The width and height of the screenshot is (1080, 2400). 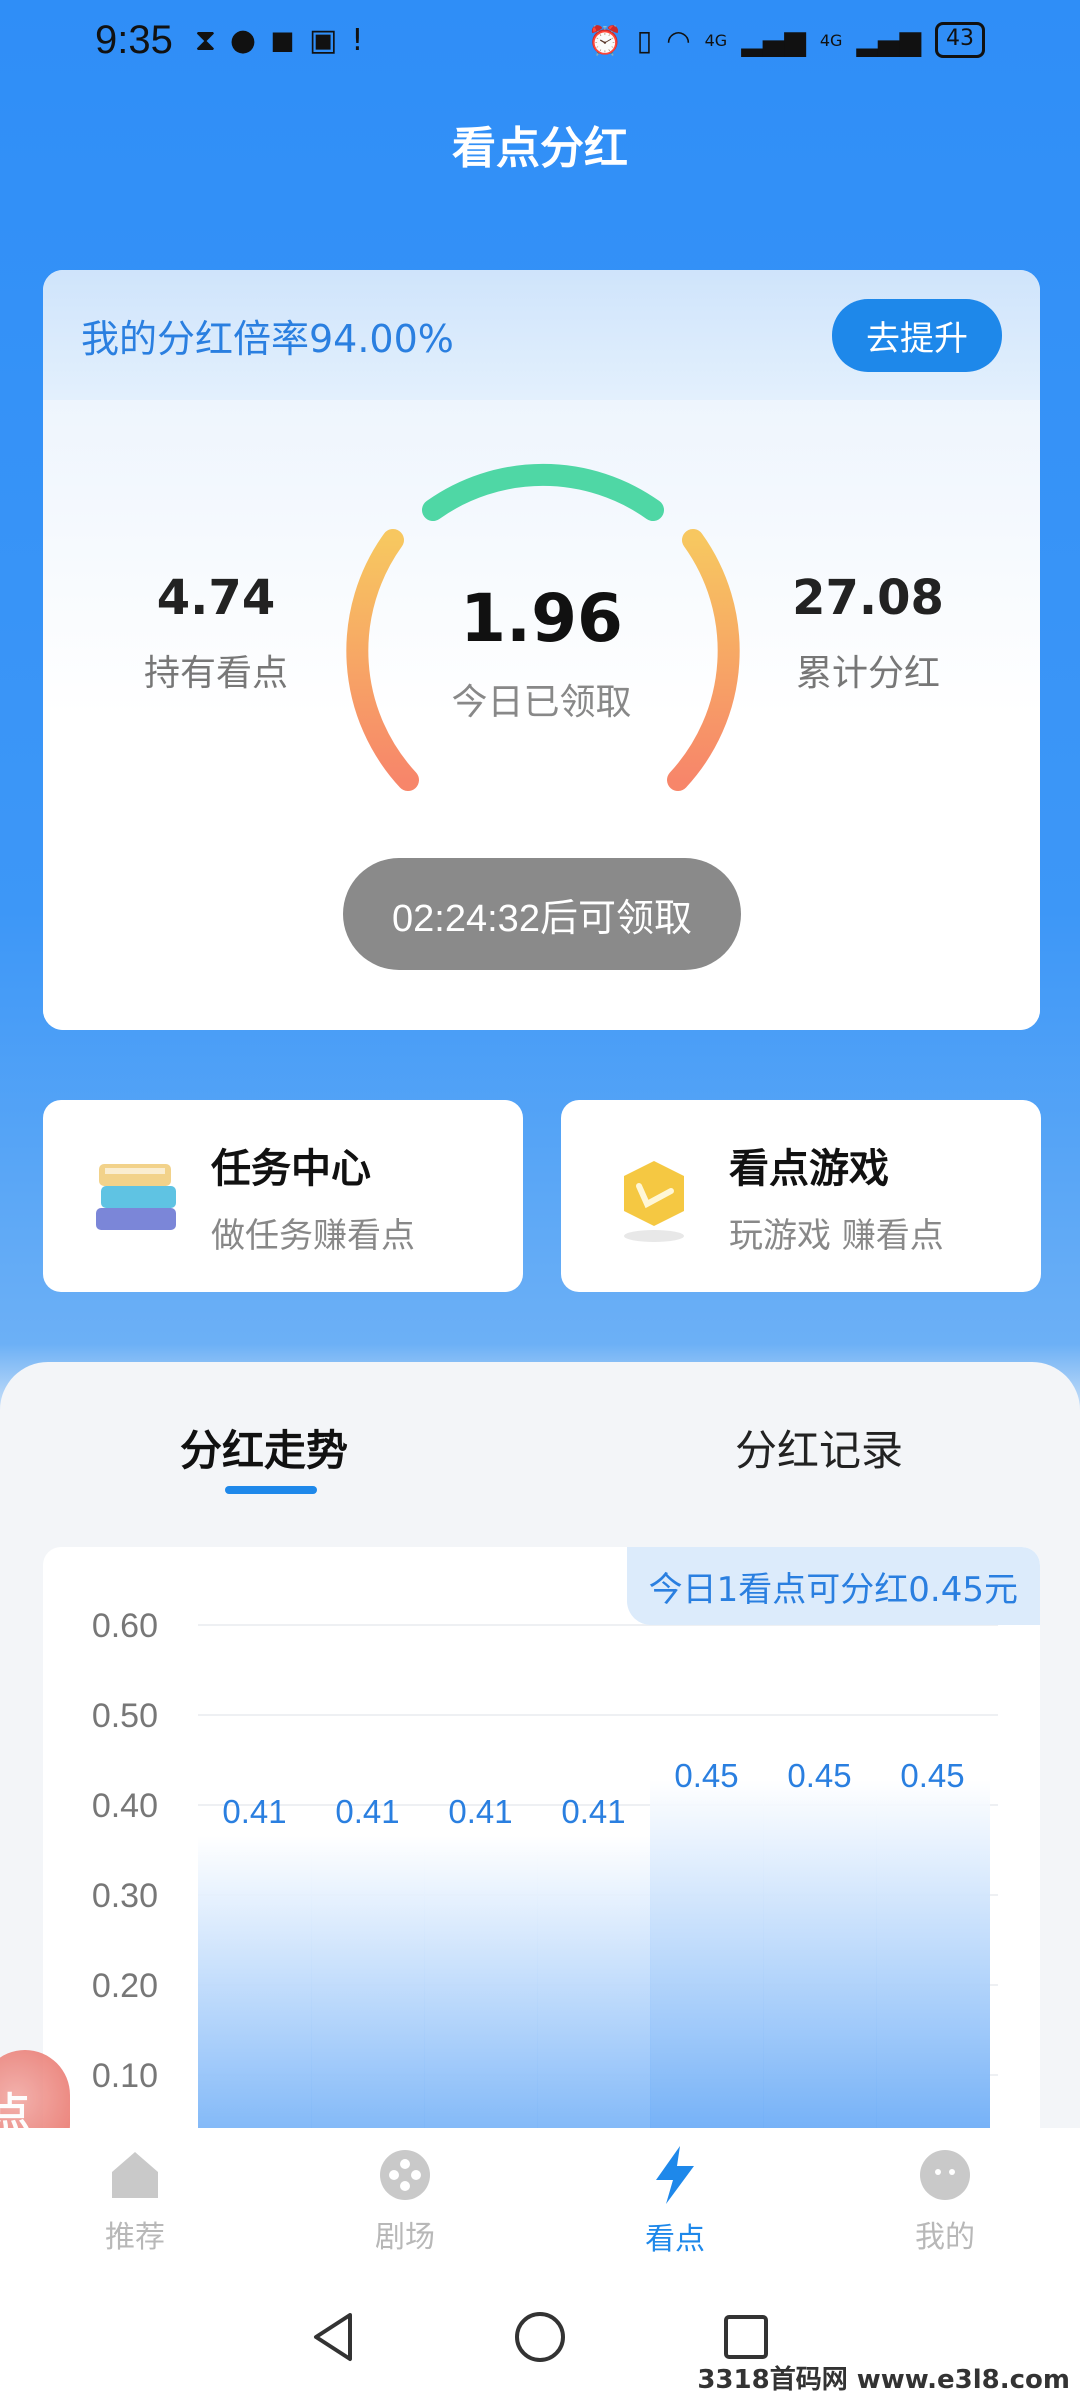 I want to click on home-circle-icon, so click(x=540, y=2337).